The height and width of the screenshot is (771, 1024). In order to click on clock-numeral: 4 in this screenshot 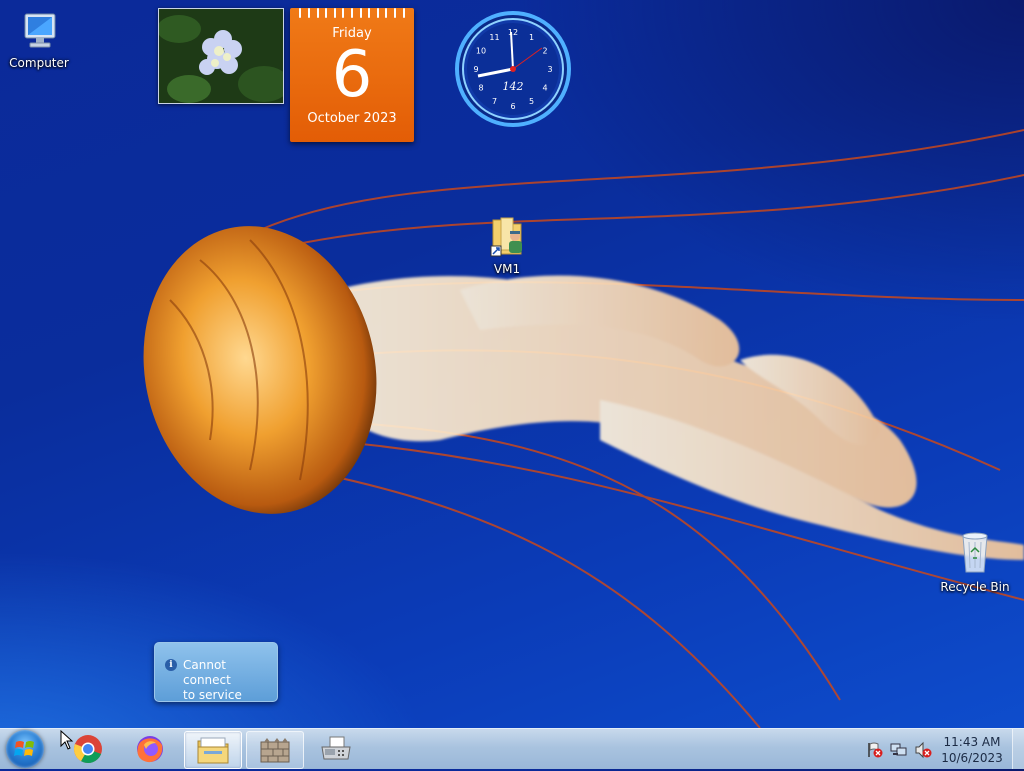, I will do `click(544, 88)`.